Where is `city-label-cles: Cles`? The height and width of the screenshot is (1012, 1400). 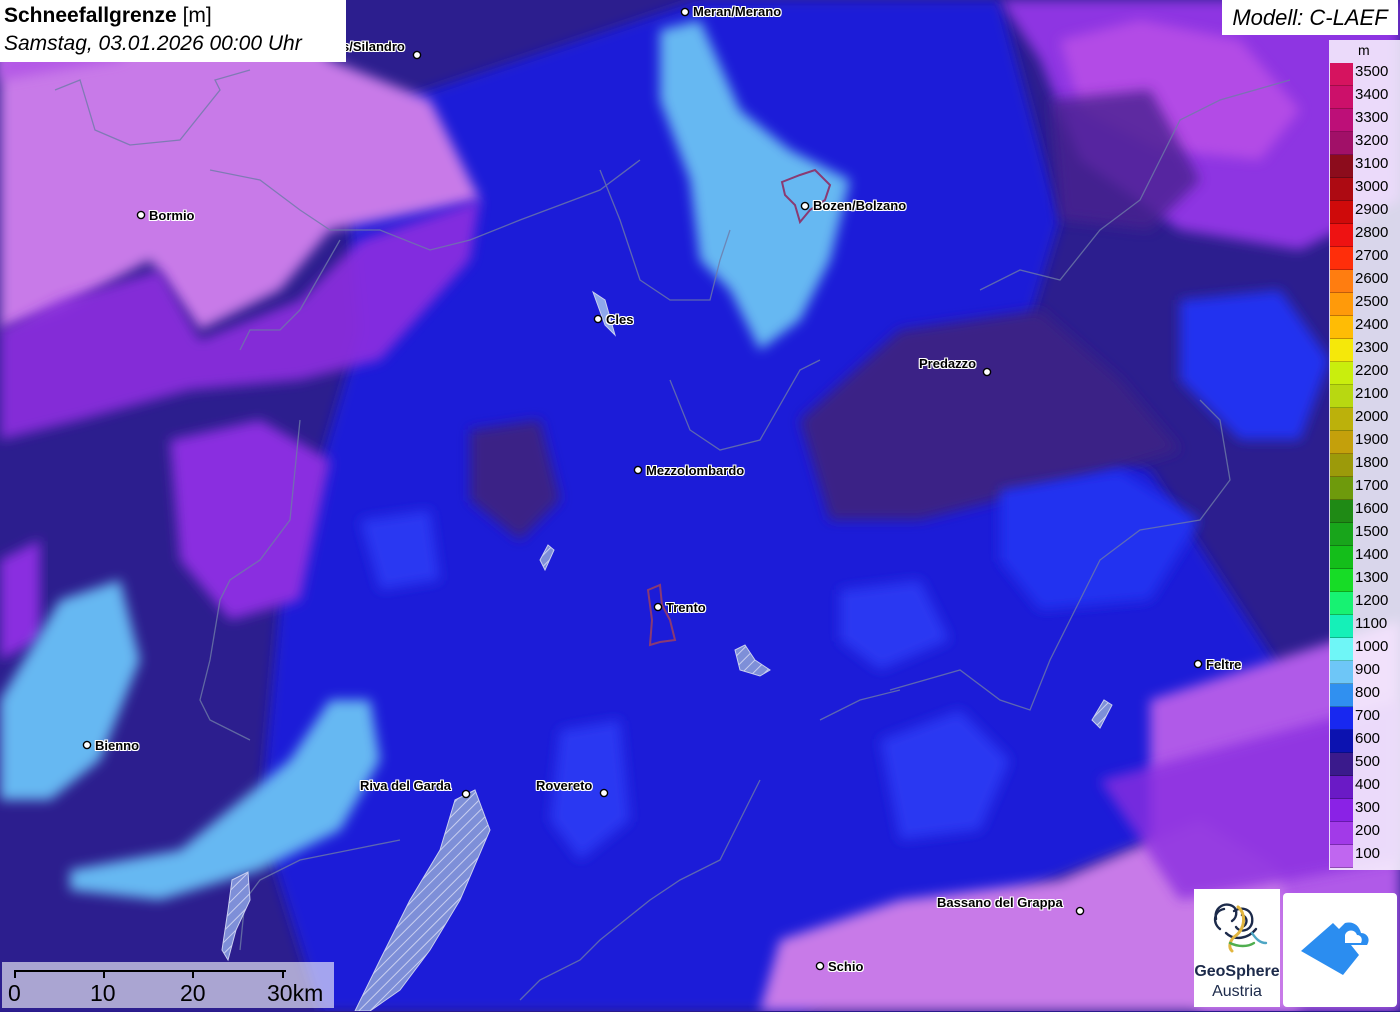
city-label-cles: Cles is located at coordinates (620, 319).